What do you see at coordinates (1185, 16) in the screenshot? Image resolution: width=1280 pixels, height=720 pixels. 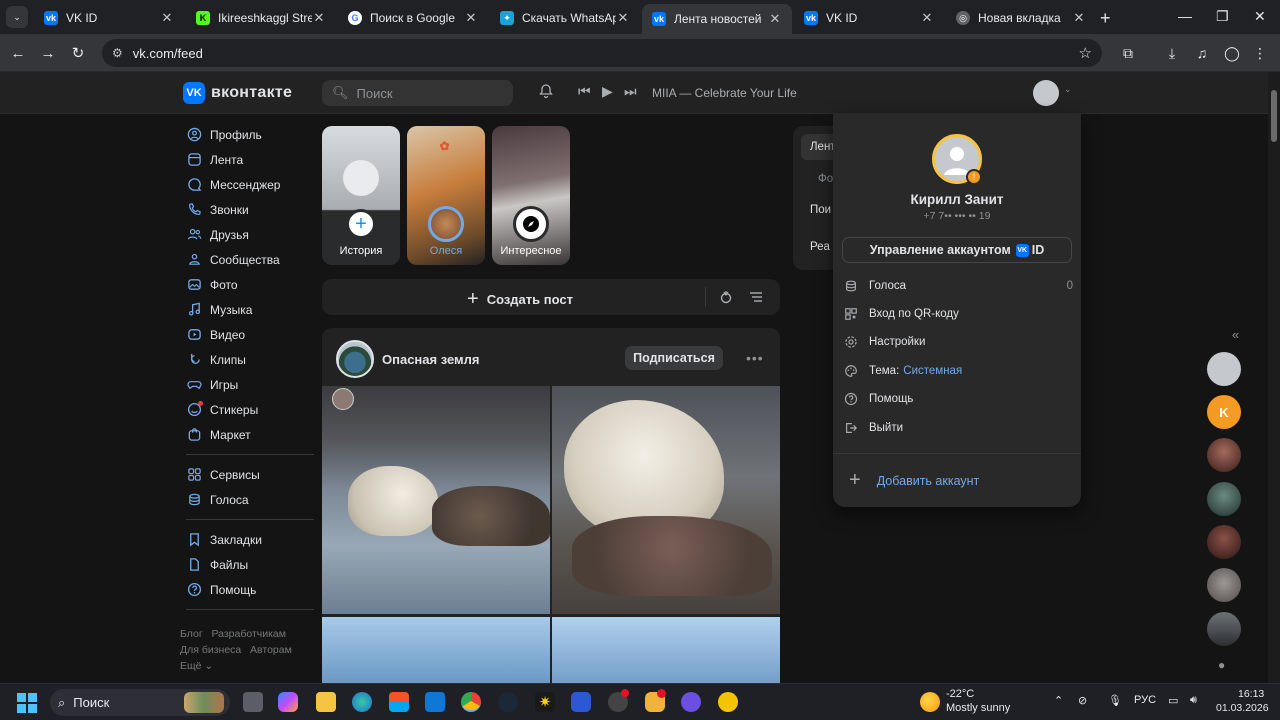 I see `minimize-icon: —` at bounding box center [1185, 16].